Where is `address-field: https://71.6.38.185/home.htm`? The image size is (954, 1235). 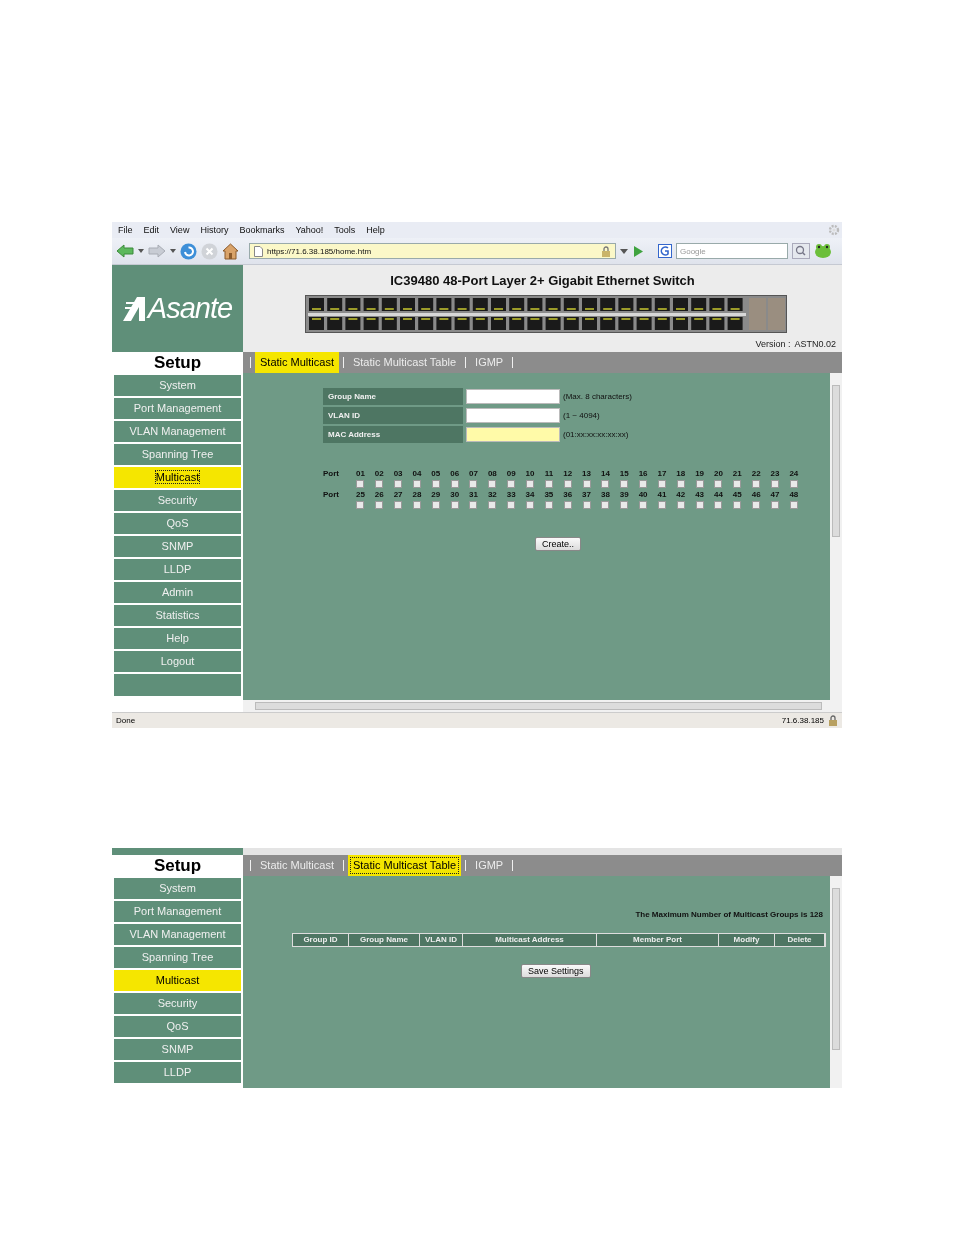
address-field: https://71.6.38.185/home.htm is located at coordinates (432, 251).